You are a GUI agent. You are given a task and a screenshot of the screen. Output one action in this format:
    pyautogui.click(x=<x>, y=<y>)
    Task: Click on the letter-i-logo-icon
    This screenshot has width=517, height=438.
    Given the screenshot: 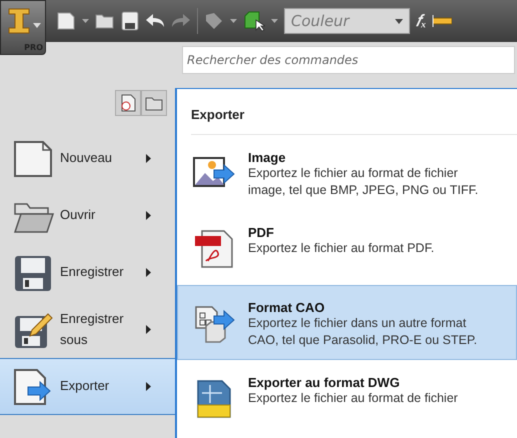 What is the action you would take?
    pyautogui.click(x=19, y=21)
    